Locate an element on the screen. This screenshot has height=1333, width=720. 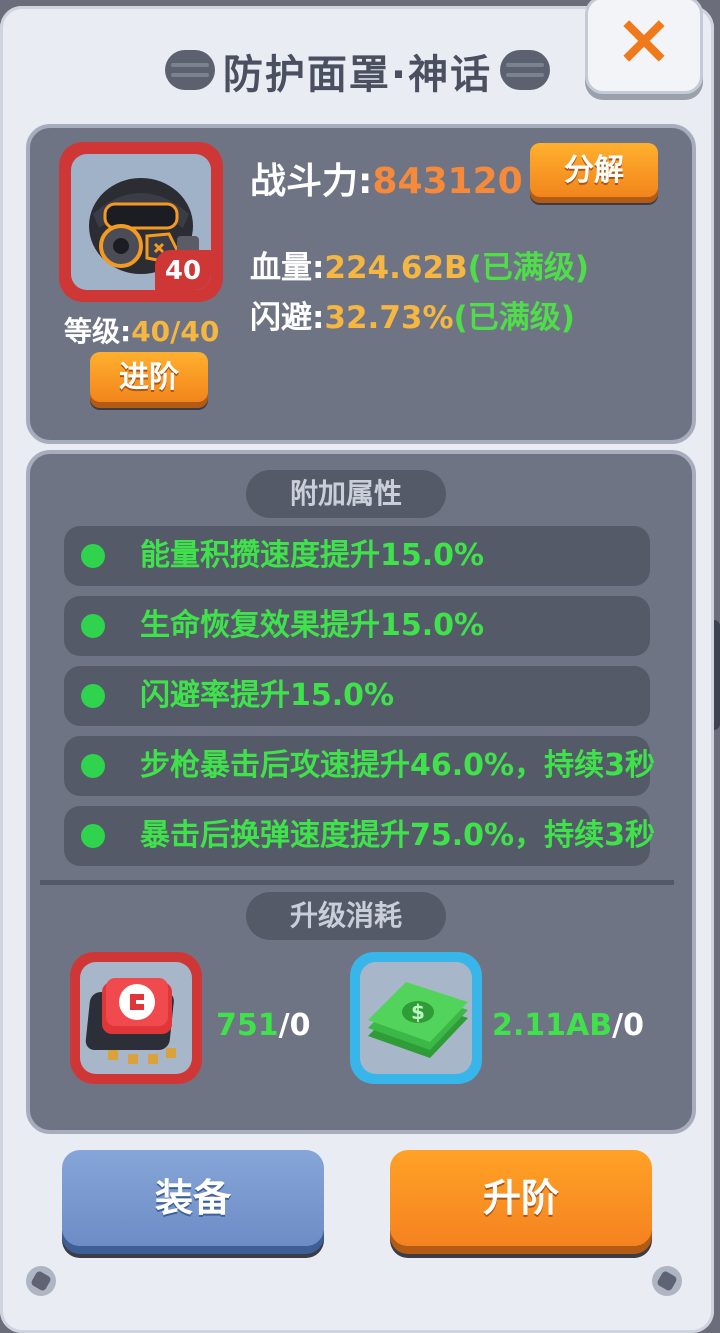
dodge-value: 32.73% is located at coordinates (389, 318).